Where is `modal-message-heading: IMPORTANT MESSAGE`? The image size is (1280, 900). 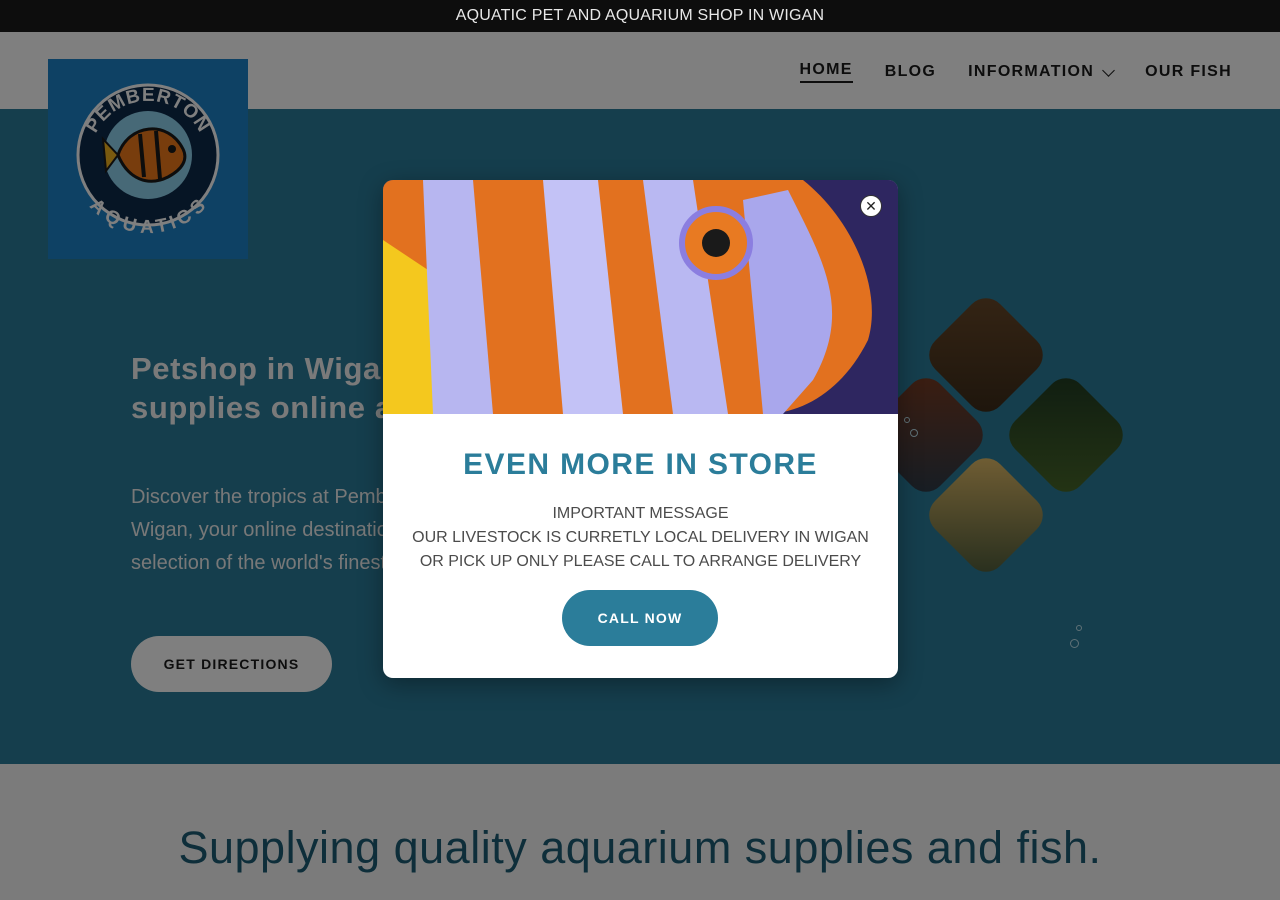 modal-message-heading: IMPORTANT MESSAGE is located at coordinates (640, 513).